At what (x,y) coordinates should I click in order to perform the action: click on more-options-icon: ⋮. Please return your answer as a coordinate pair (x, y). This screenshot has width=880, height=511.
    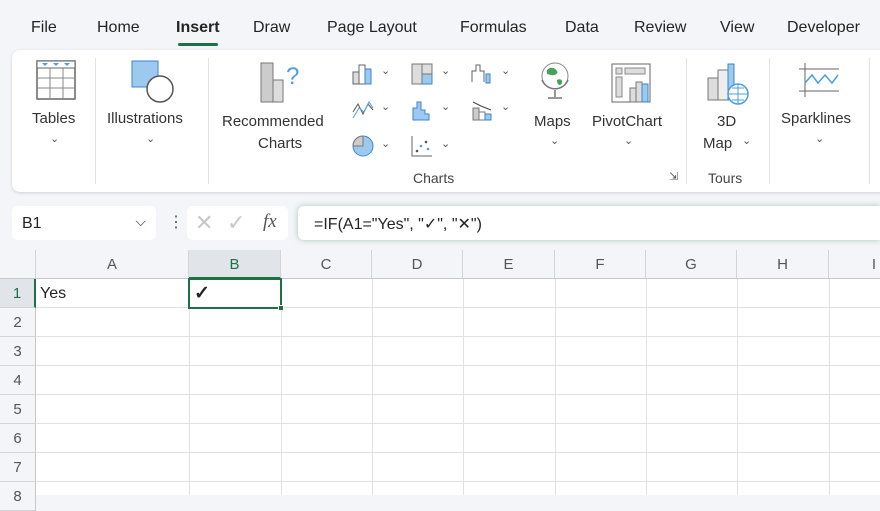
    Looking at the image, I should click on (176, 222).